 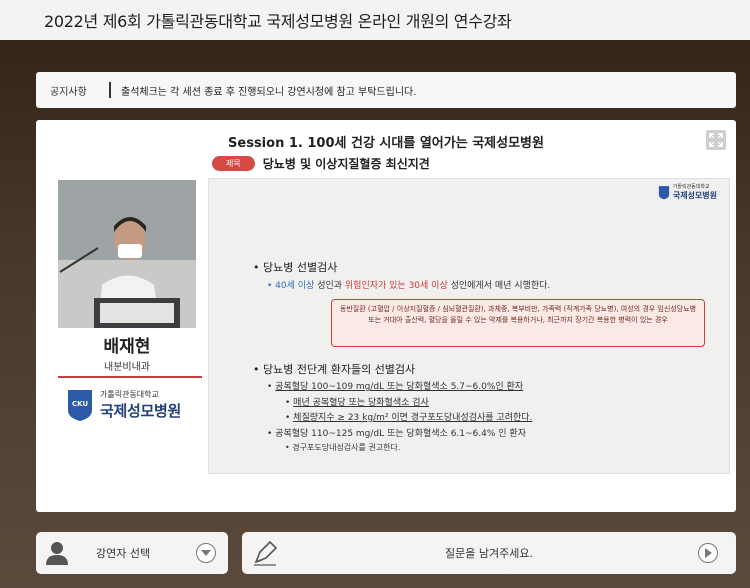 What do you see at coordinates (127, 367) in the screenshot?
I see `speaker-department: 내분비내과` at bounding box center [127, 367].